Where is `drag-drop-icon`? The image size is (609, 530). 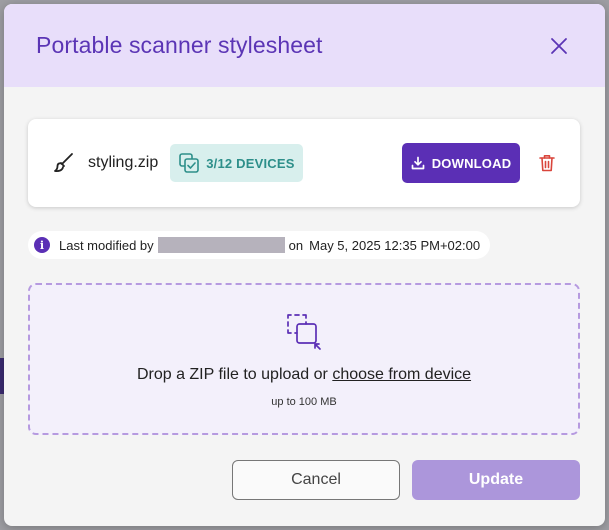 drag-drop-icon is located at coordinates (304, 332).